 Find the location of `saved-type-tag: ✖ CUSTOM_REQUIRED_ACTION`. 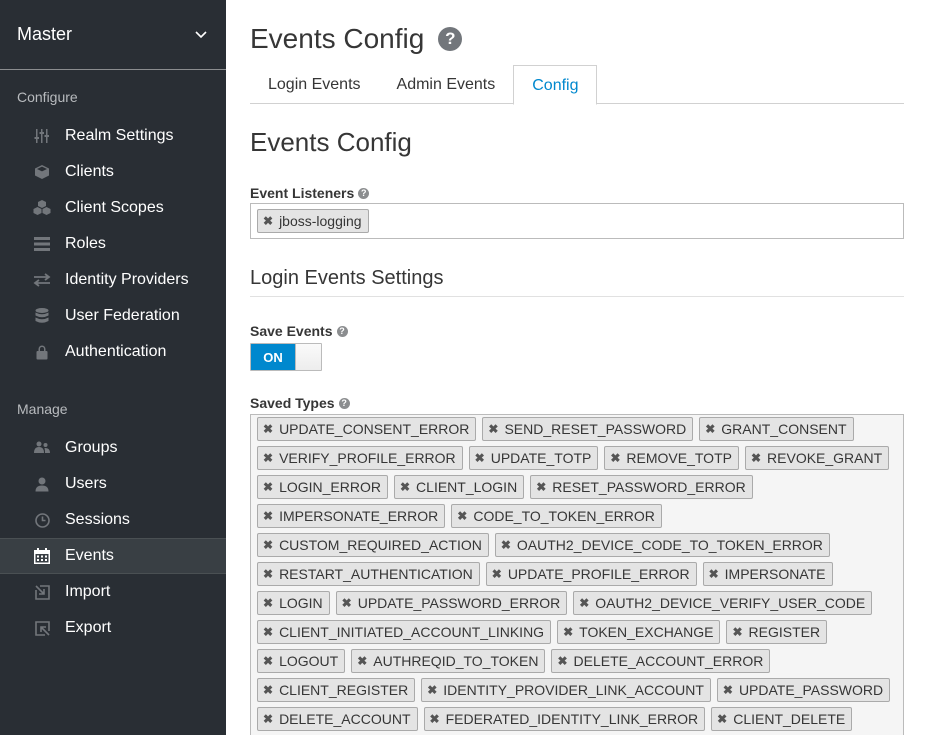

saved-type-tag: ✖ CUSTOM_REQUIRED_ACTION is located at coordinates (373, 545).